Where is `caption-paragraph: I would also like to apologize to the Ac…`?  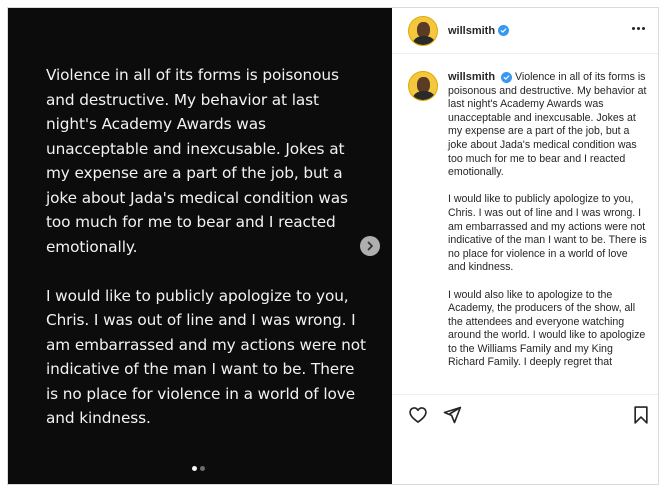 caption-paragraph: I would also like to apologize to the Ac… is located at coordinates (547, 328).